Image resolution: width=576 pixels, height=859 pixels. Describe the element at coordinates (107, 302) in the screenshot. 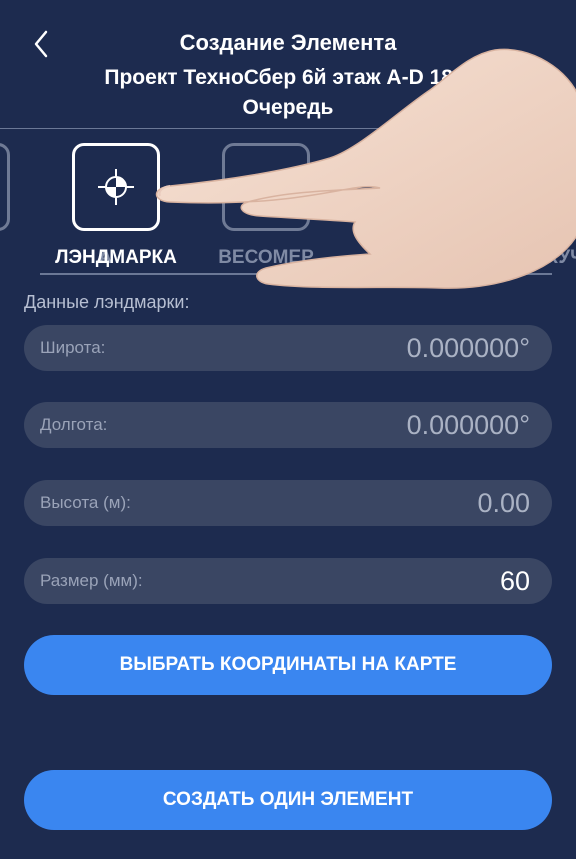

I see `section-label: Данные лэндмарки:` at that location.